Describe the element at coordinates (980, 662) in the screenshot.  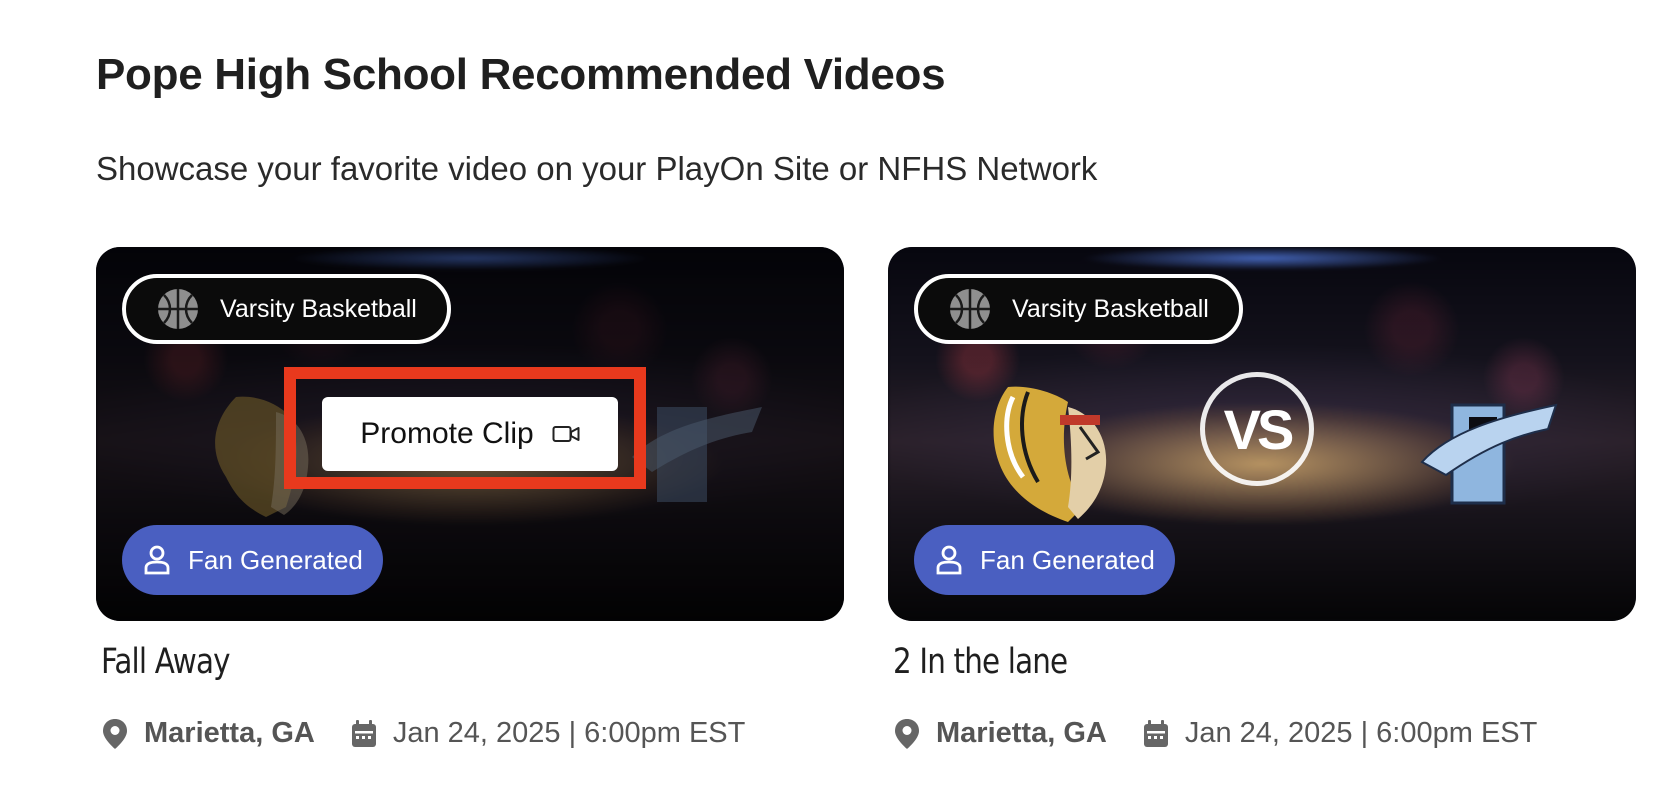
I see `clip-title: 2 In the lane` at that location.